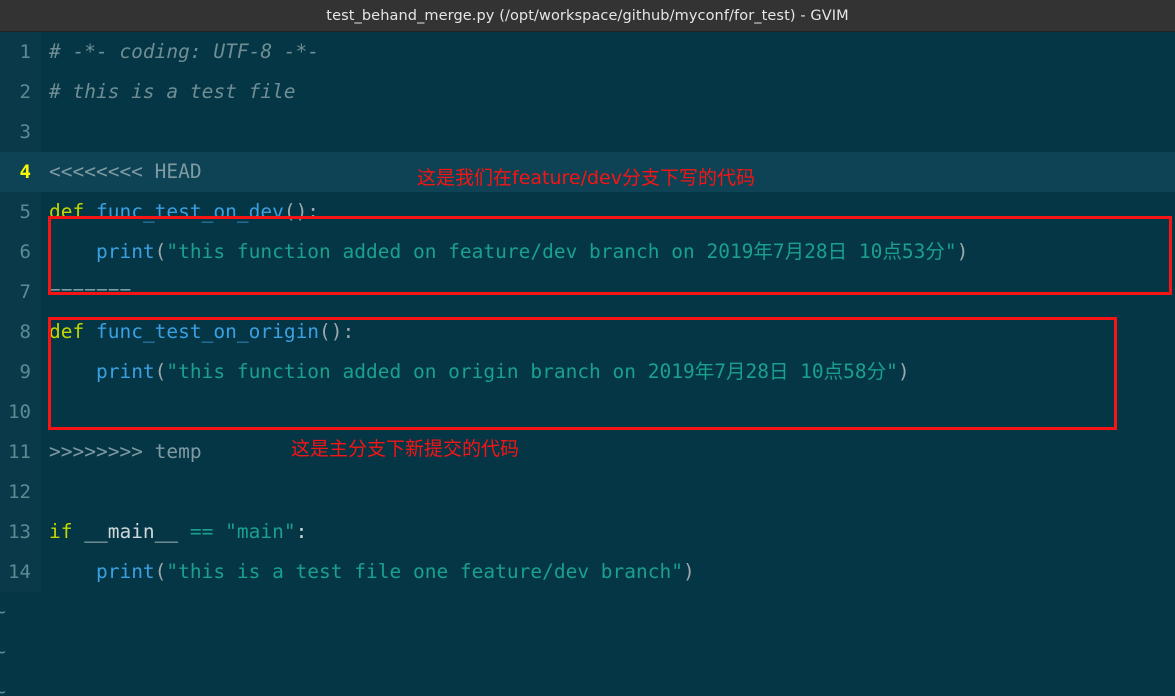 The image size is (1175, 696). What do you see at coordinates (20, 412) in the screenshot?
I see `line-number: 10` at bounding box center [20, 412].